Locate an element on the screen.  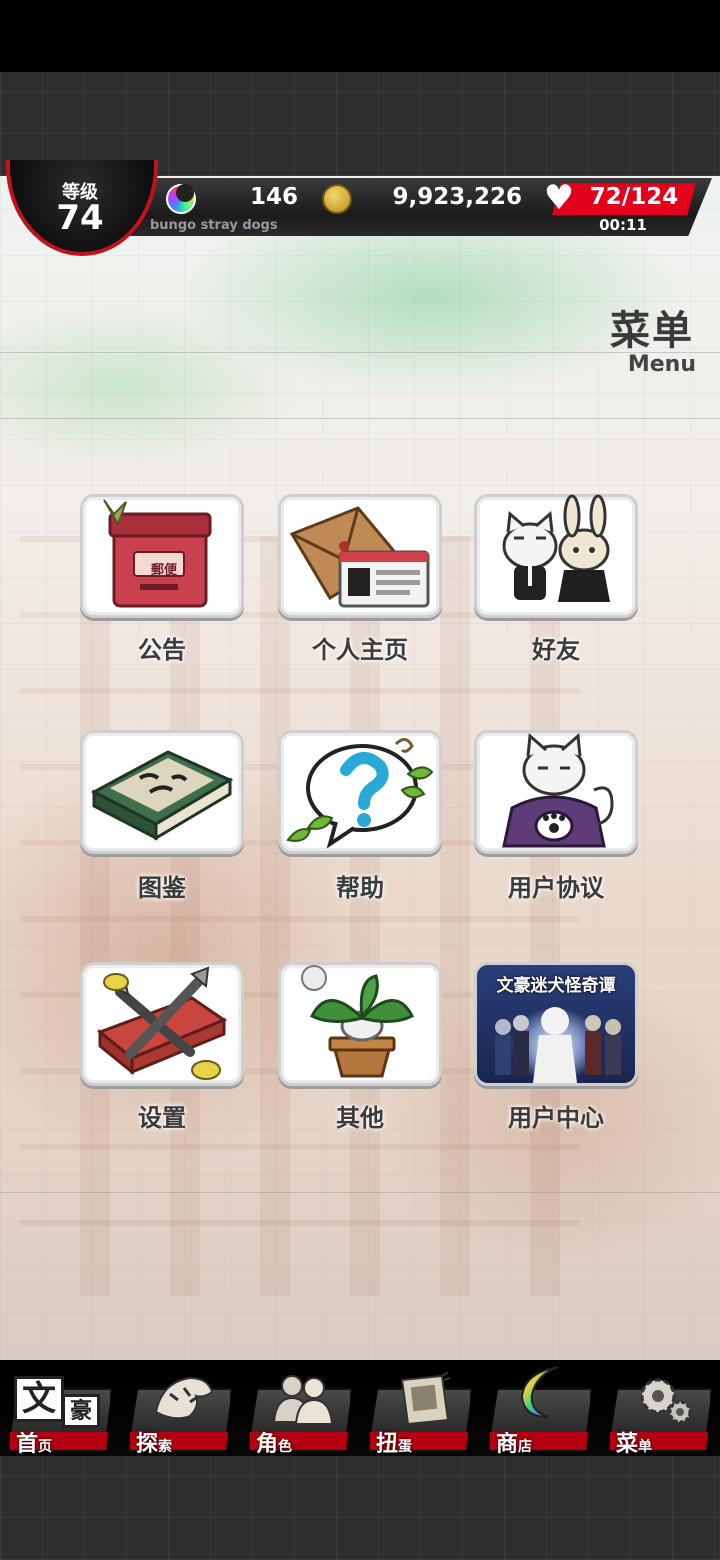
menu-label-profile: 个人主页 is located at coordinates (360, 650).